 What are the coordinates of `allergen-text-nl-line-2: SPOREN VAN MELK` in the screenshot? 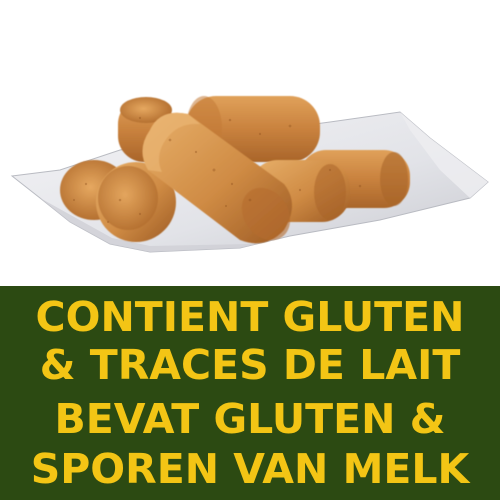 It's located at (250, 469).